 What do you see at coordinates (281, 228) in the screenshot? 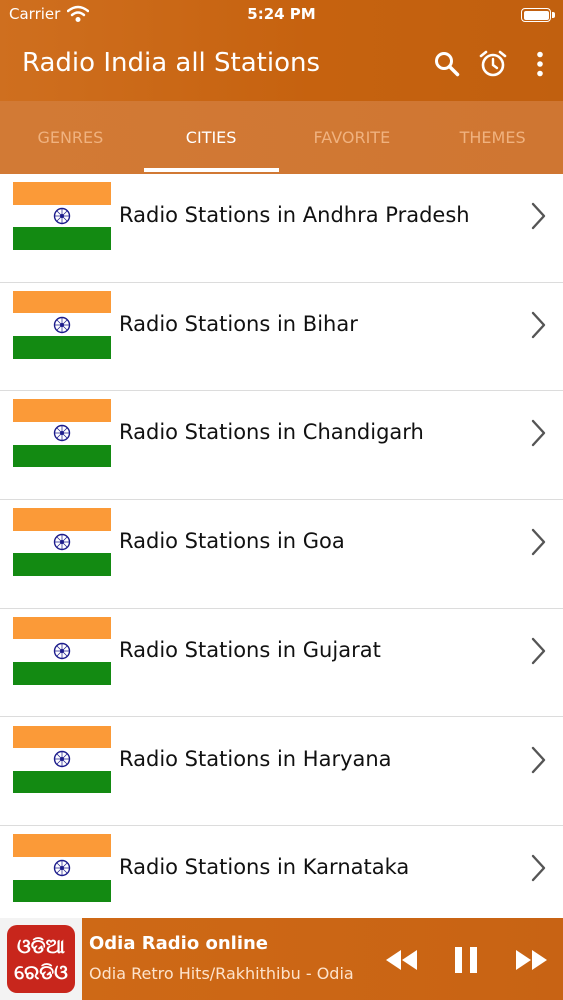
I see `list-item: Radio Stations in Andhra Pradesh` at bounding box center [281, 228].